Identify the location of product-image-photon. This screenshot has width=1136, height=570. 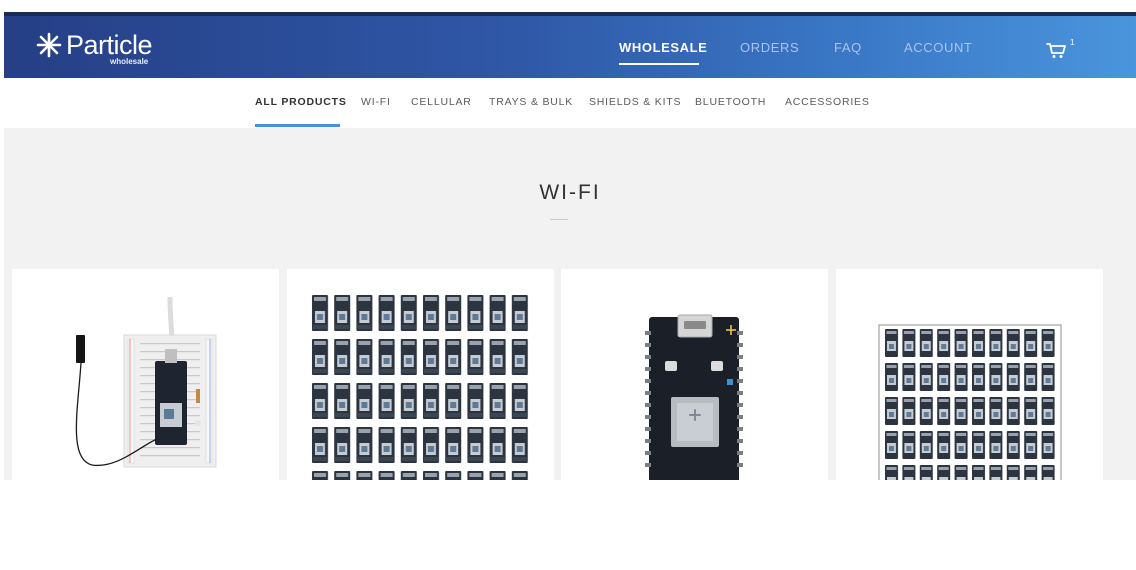
(694, 397).